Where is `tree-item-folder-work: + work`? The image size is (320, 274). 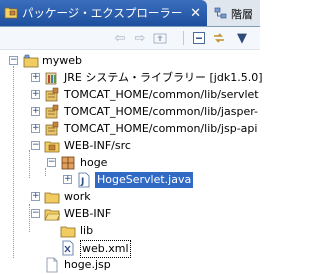 tree-item-folder-work: + work is located at coordinates (130, 197).